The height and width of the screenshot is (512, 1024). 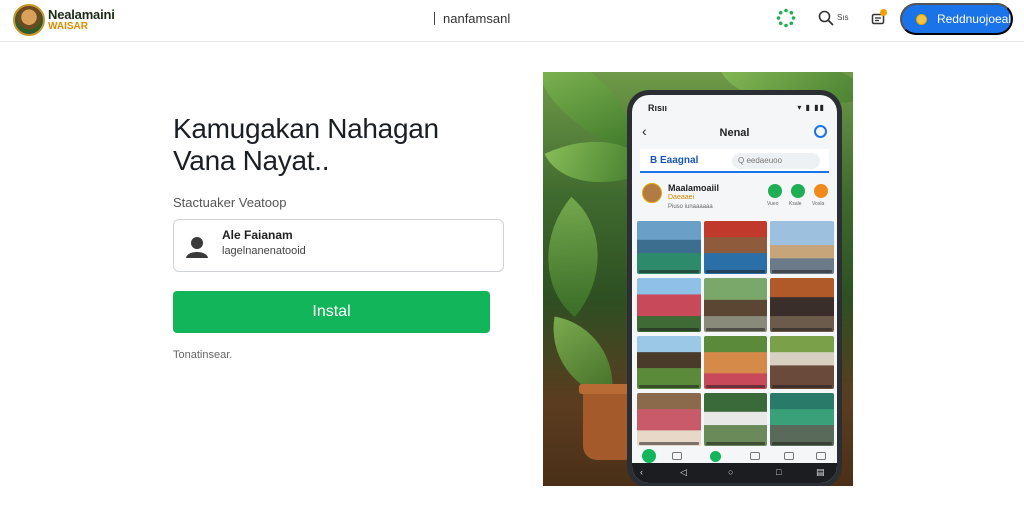 I want to click on home-icon: ○, so click(x=730, y=472).